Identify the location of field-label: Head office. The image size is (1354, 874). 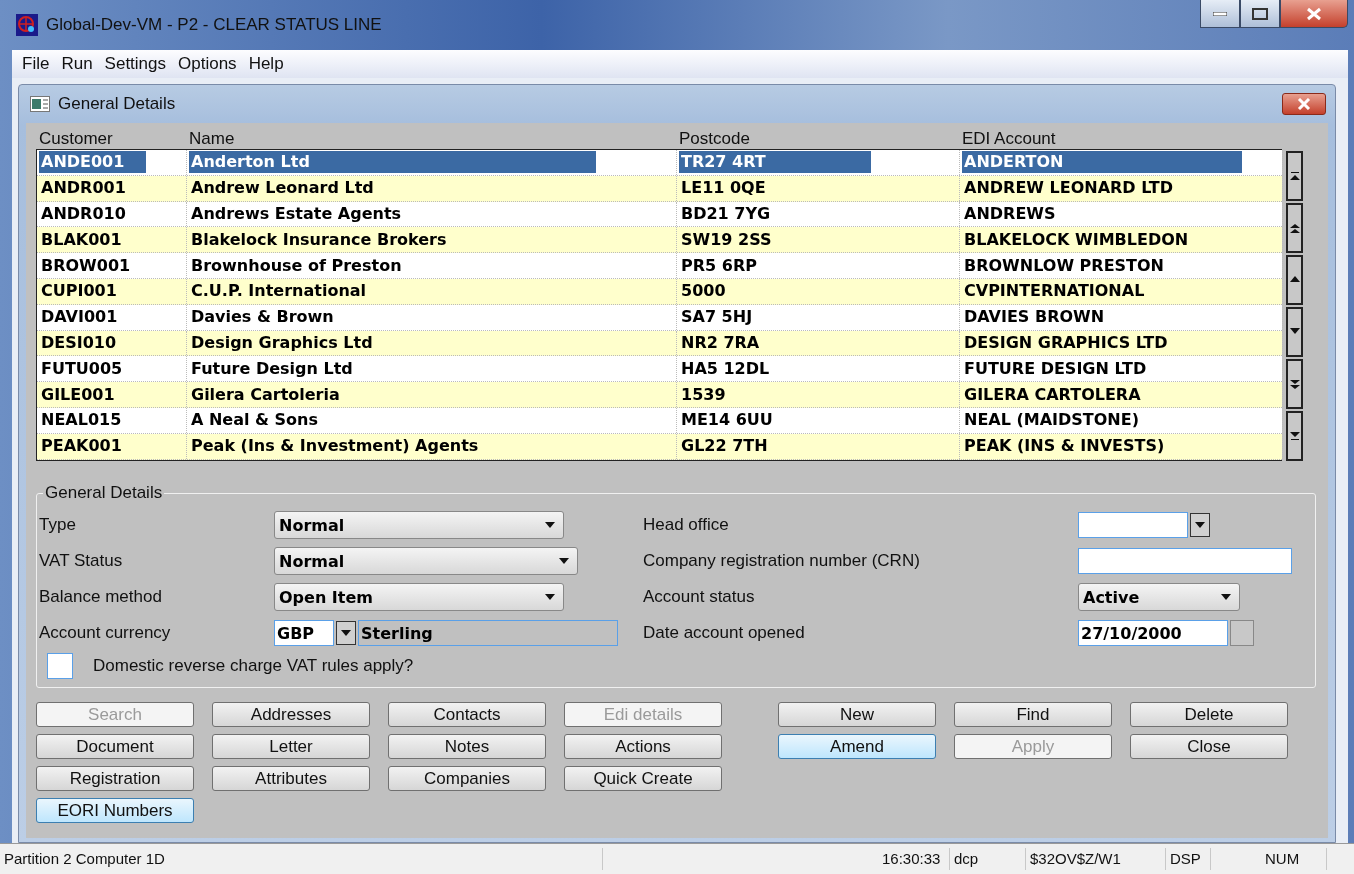
(686, 525).